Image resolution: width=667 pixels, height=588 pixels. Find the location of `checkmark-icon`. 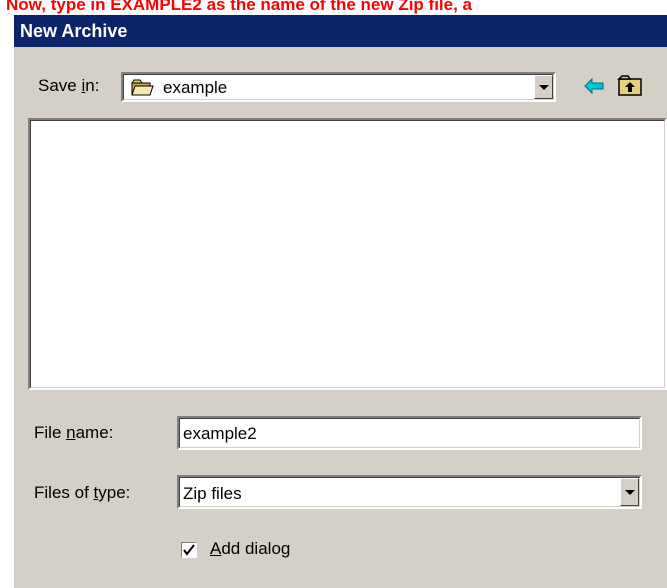

checkmark-icon is located at coordinates (189, 550).